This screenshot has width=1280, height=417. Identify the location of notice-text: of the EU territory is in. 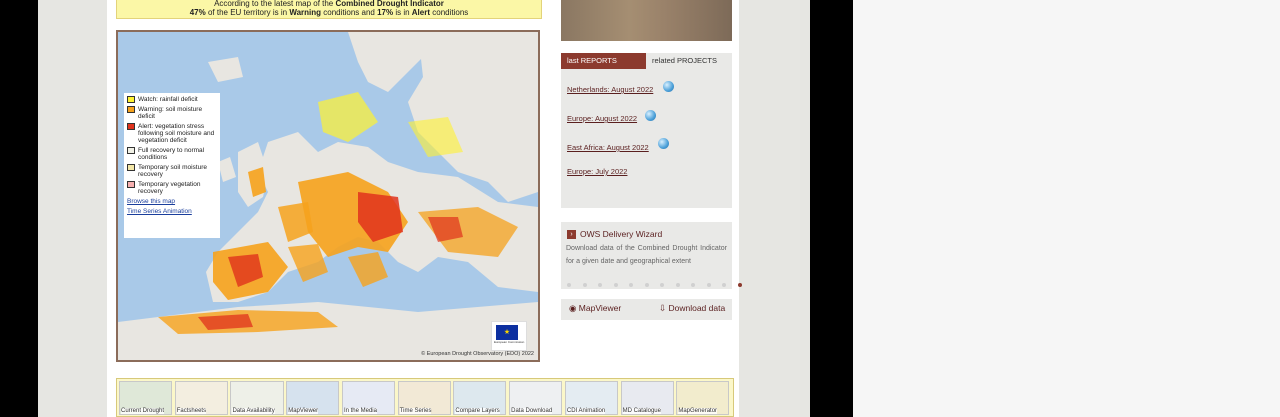
(247, 12).